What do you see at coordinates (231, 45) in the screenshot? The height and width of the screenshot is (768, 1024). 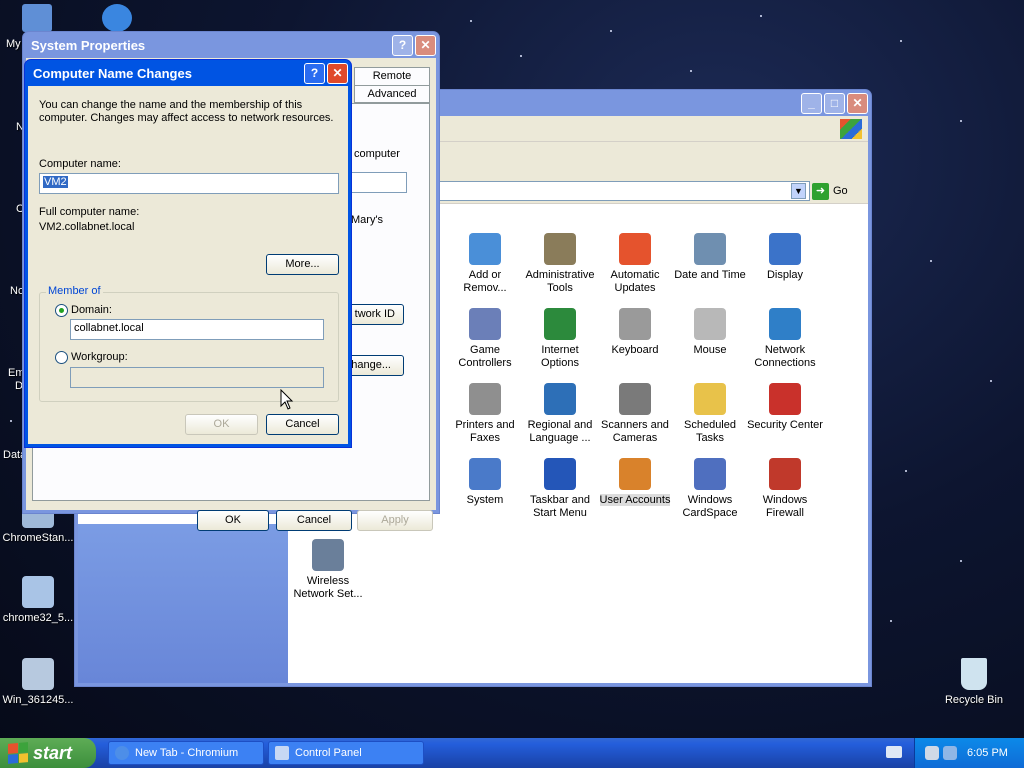 I see `system-properties-titlebar: System Properties ? ✕` at bounding box center [231, 45].